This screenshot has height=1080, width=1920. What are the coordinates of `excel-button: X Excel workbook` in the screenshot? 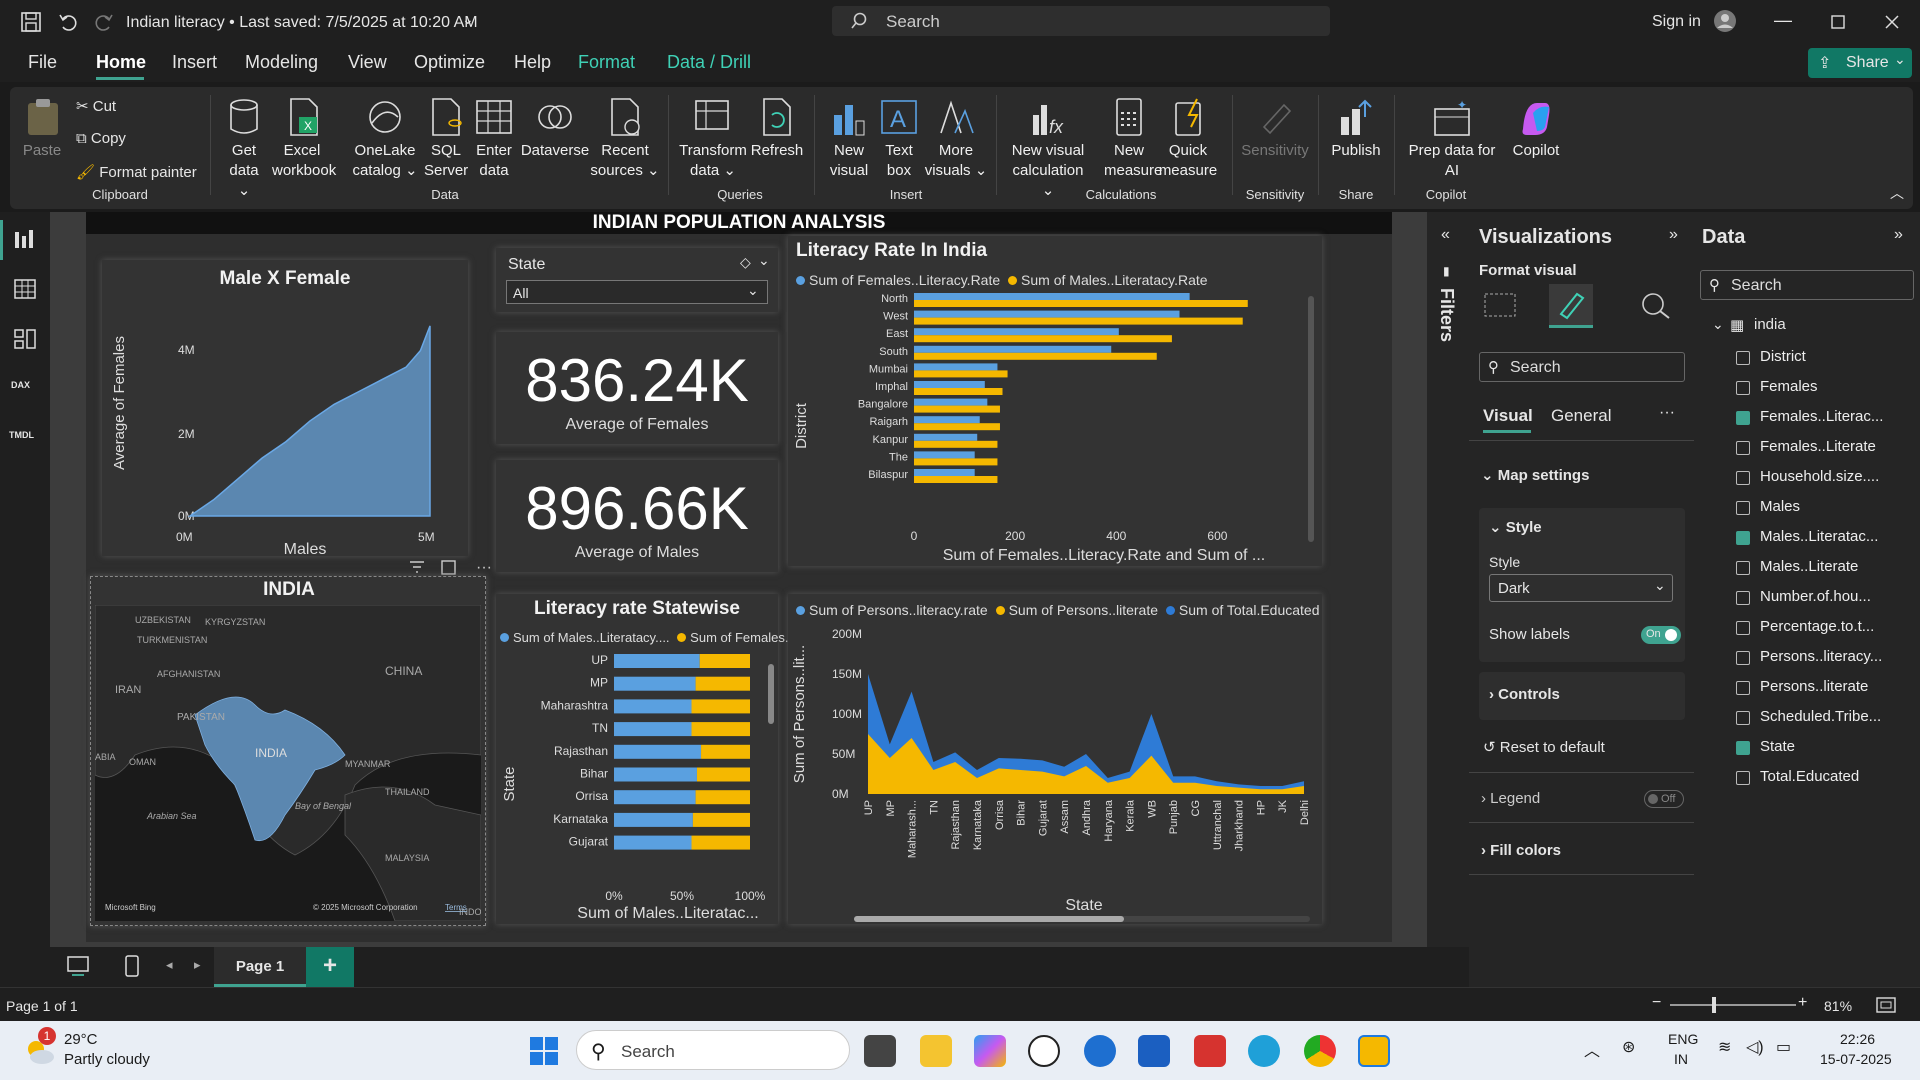 It's located at (304, 139).